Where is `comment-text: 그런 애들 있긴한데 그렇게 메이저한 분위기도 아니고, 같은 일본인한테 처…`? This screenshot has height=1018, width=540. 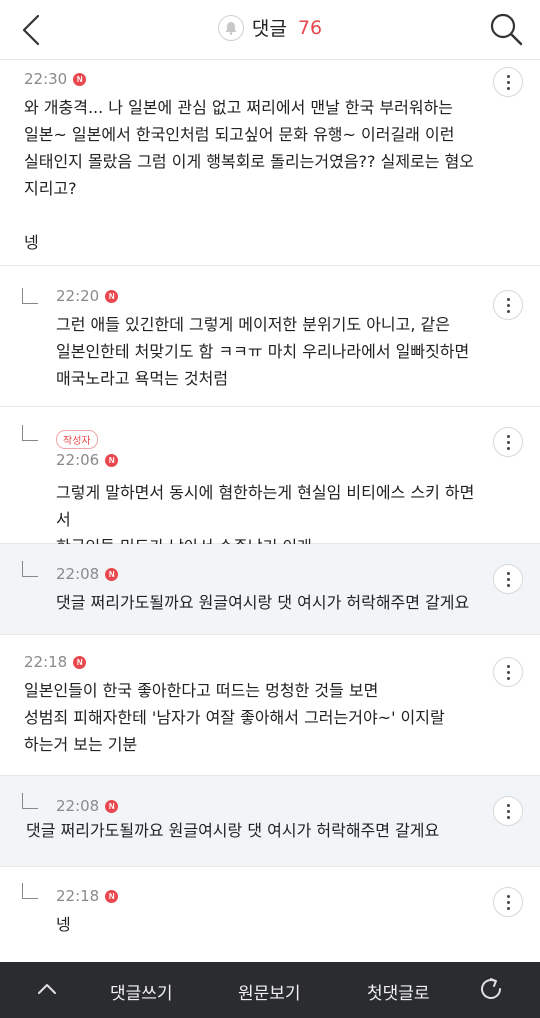 comment-text: 그런 애들 있긴한데 그렇게 메이저한 분위기도 아니고, 같은 일본인한테 처… is located at coordinates (263, 351).